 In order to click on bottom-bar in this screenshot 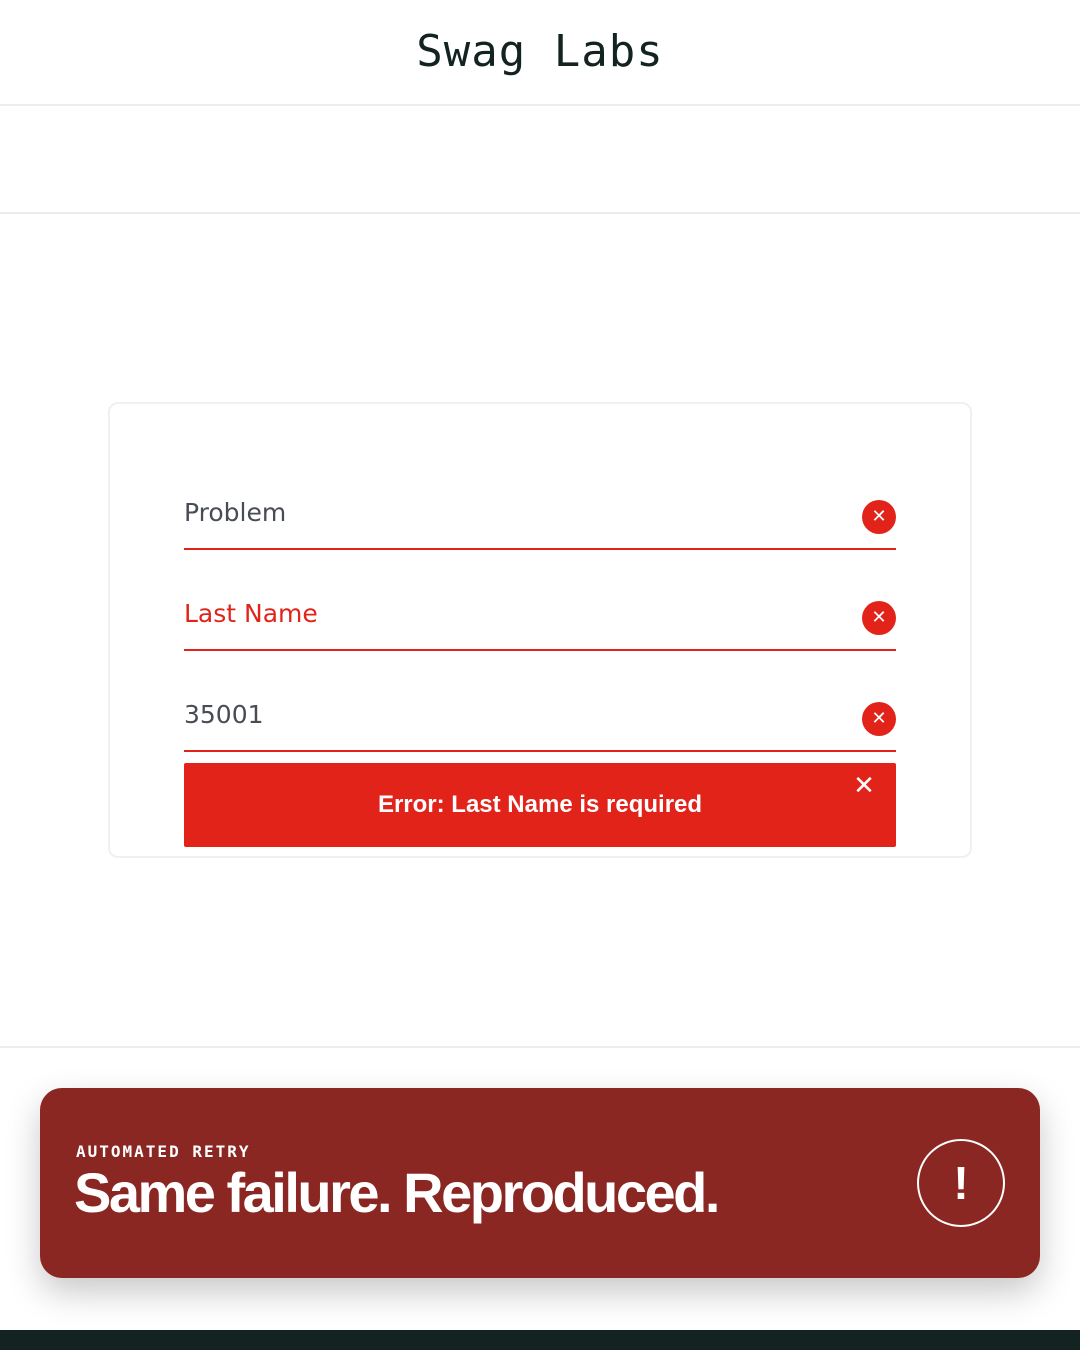, I will do `click(540, 1340)`.